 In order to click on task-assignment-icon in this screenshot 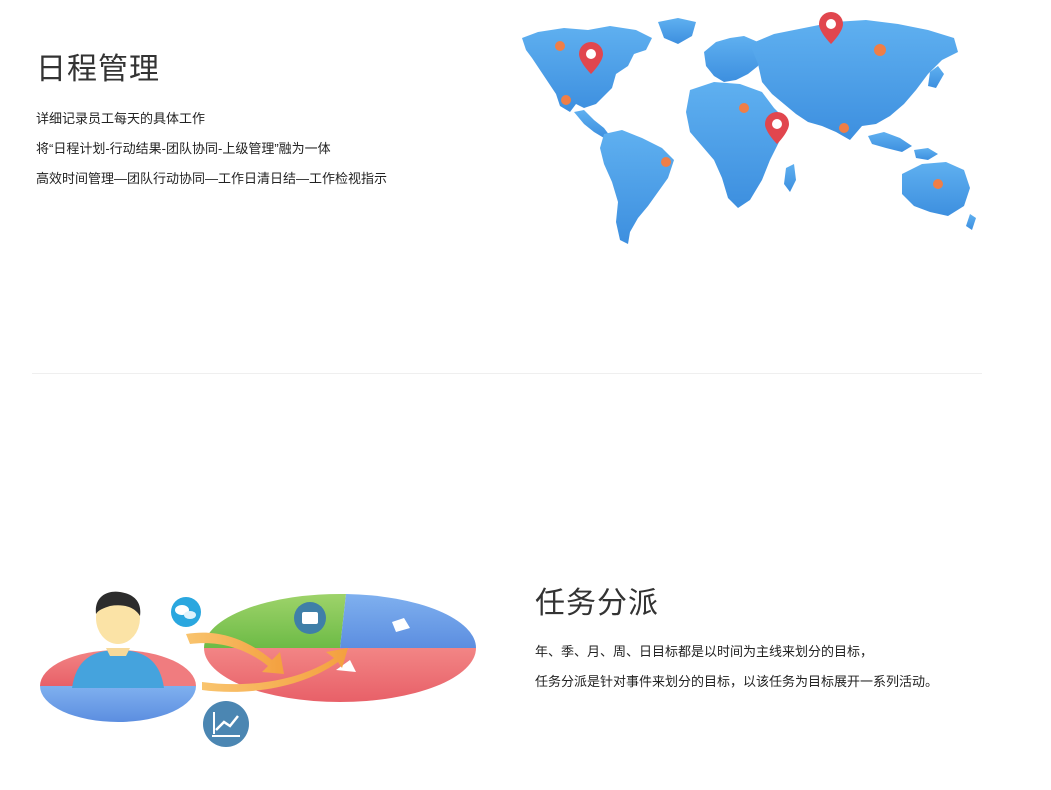, I will do `click(259, 669)`.